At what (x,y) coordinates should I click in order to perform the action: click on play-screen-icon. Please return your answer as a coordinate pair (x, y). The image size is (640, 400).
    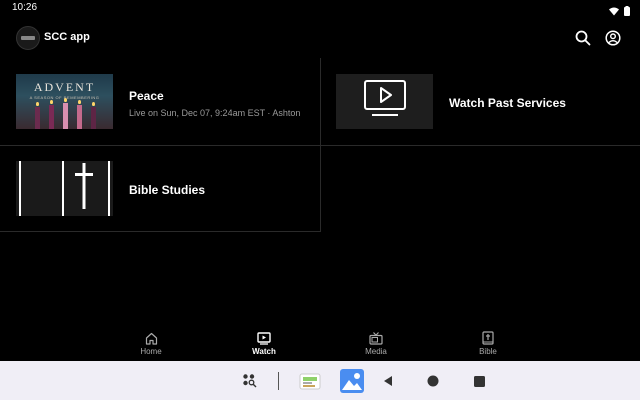
    Looking at the image, I should click on (385, 101).